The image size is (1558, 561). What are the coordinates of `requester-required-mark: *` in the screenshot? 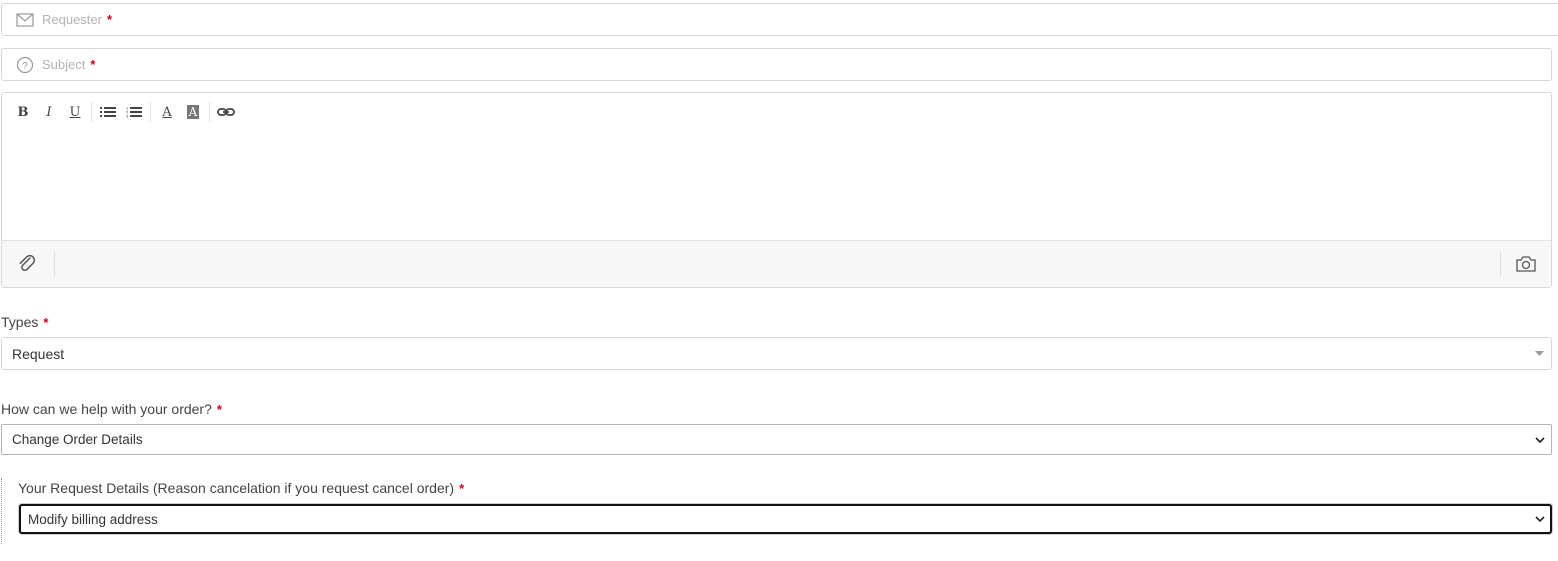 It's located at (109, 19).